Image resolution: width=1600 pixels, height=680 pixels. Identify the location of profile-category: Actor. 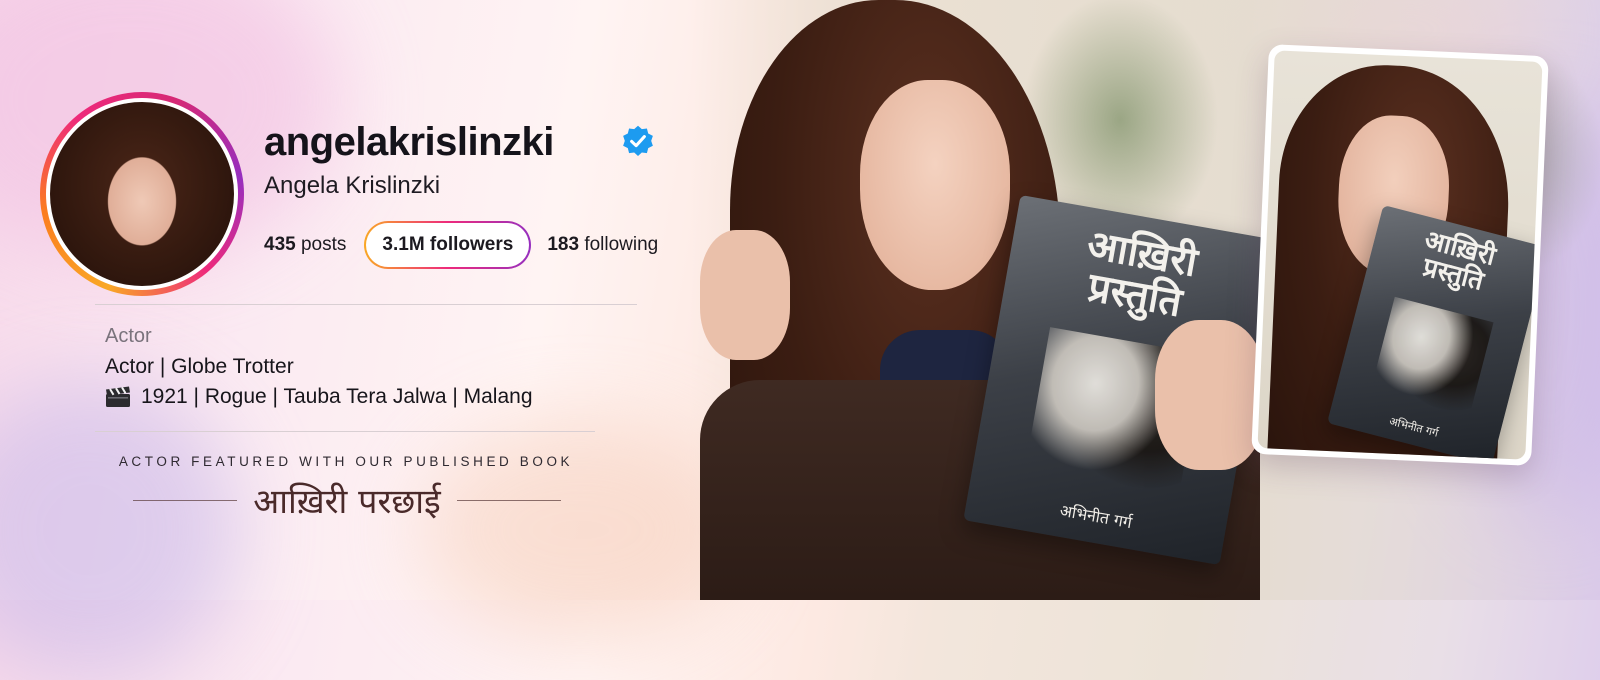
(128, 336).